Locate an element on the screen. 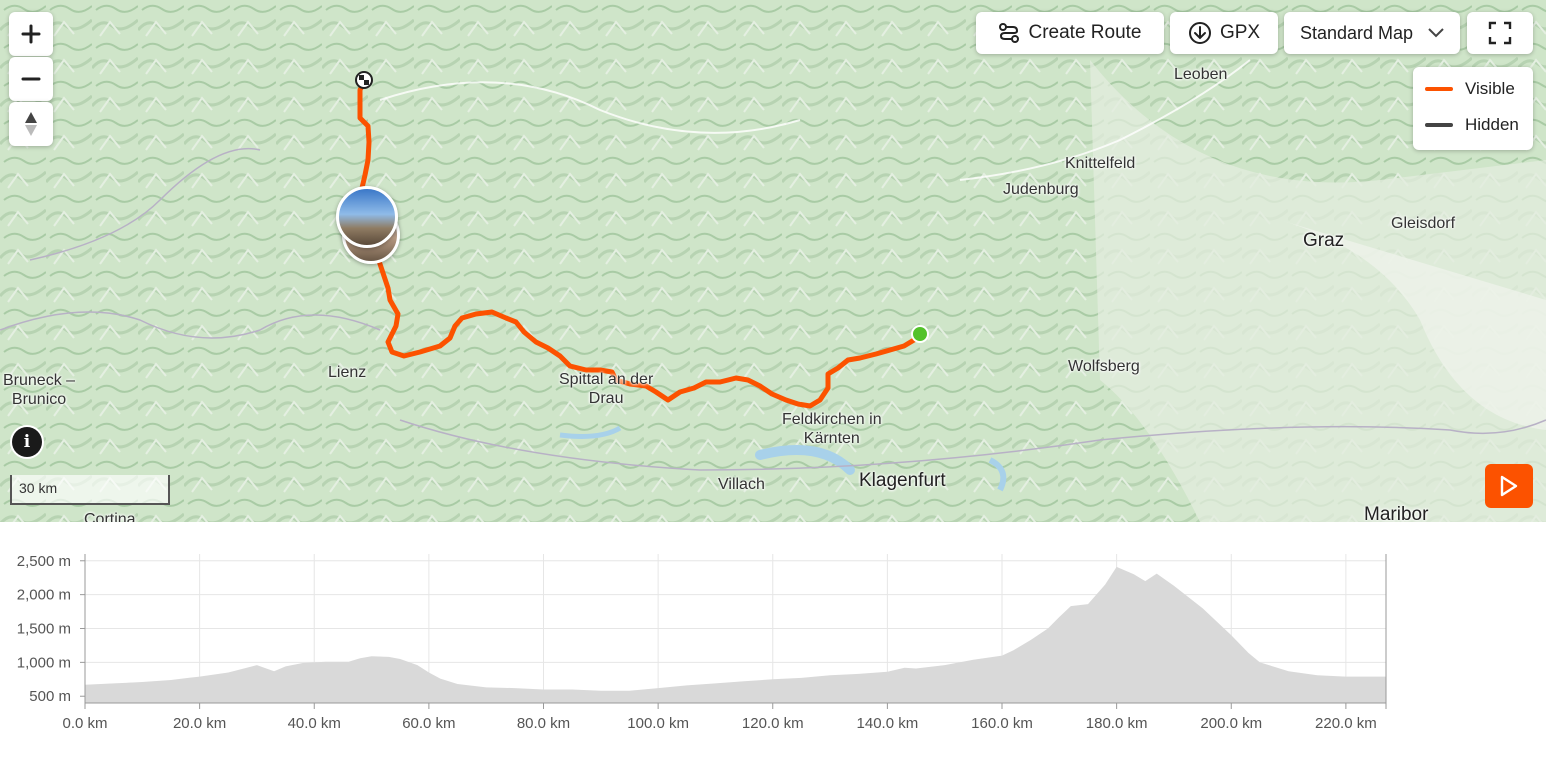 This screenshot has width=1546, height=760. x-tick-label: 220.0 km is located at coordinates (1346, 723).